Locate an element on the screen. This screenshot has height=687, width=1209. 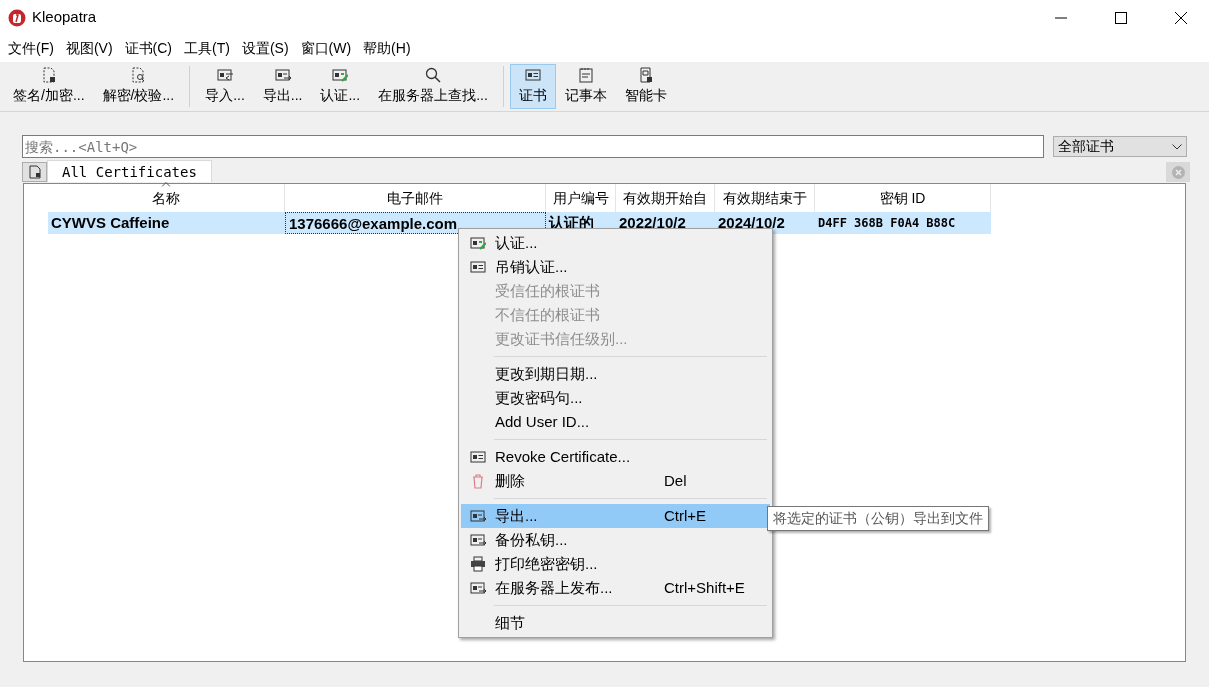
toolbar-button: 智能卡 is located at coordinates (645, 86).